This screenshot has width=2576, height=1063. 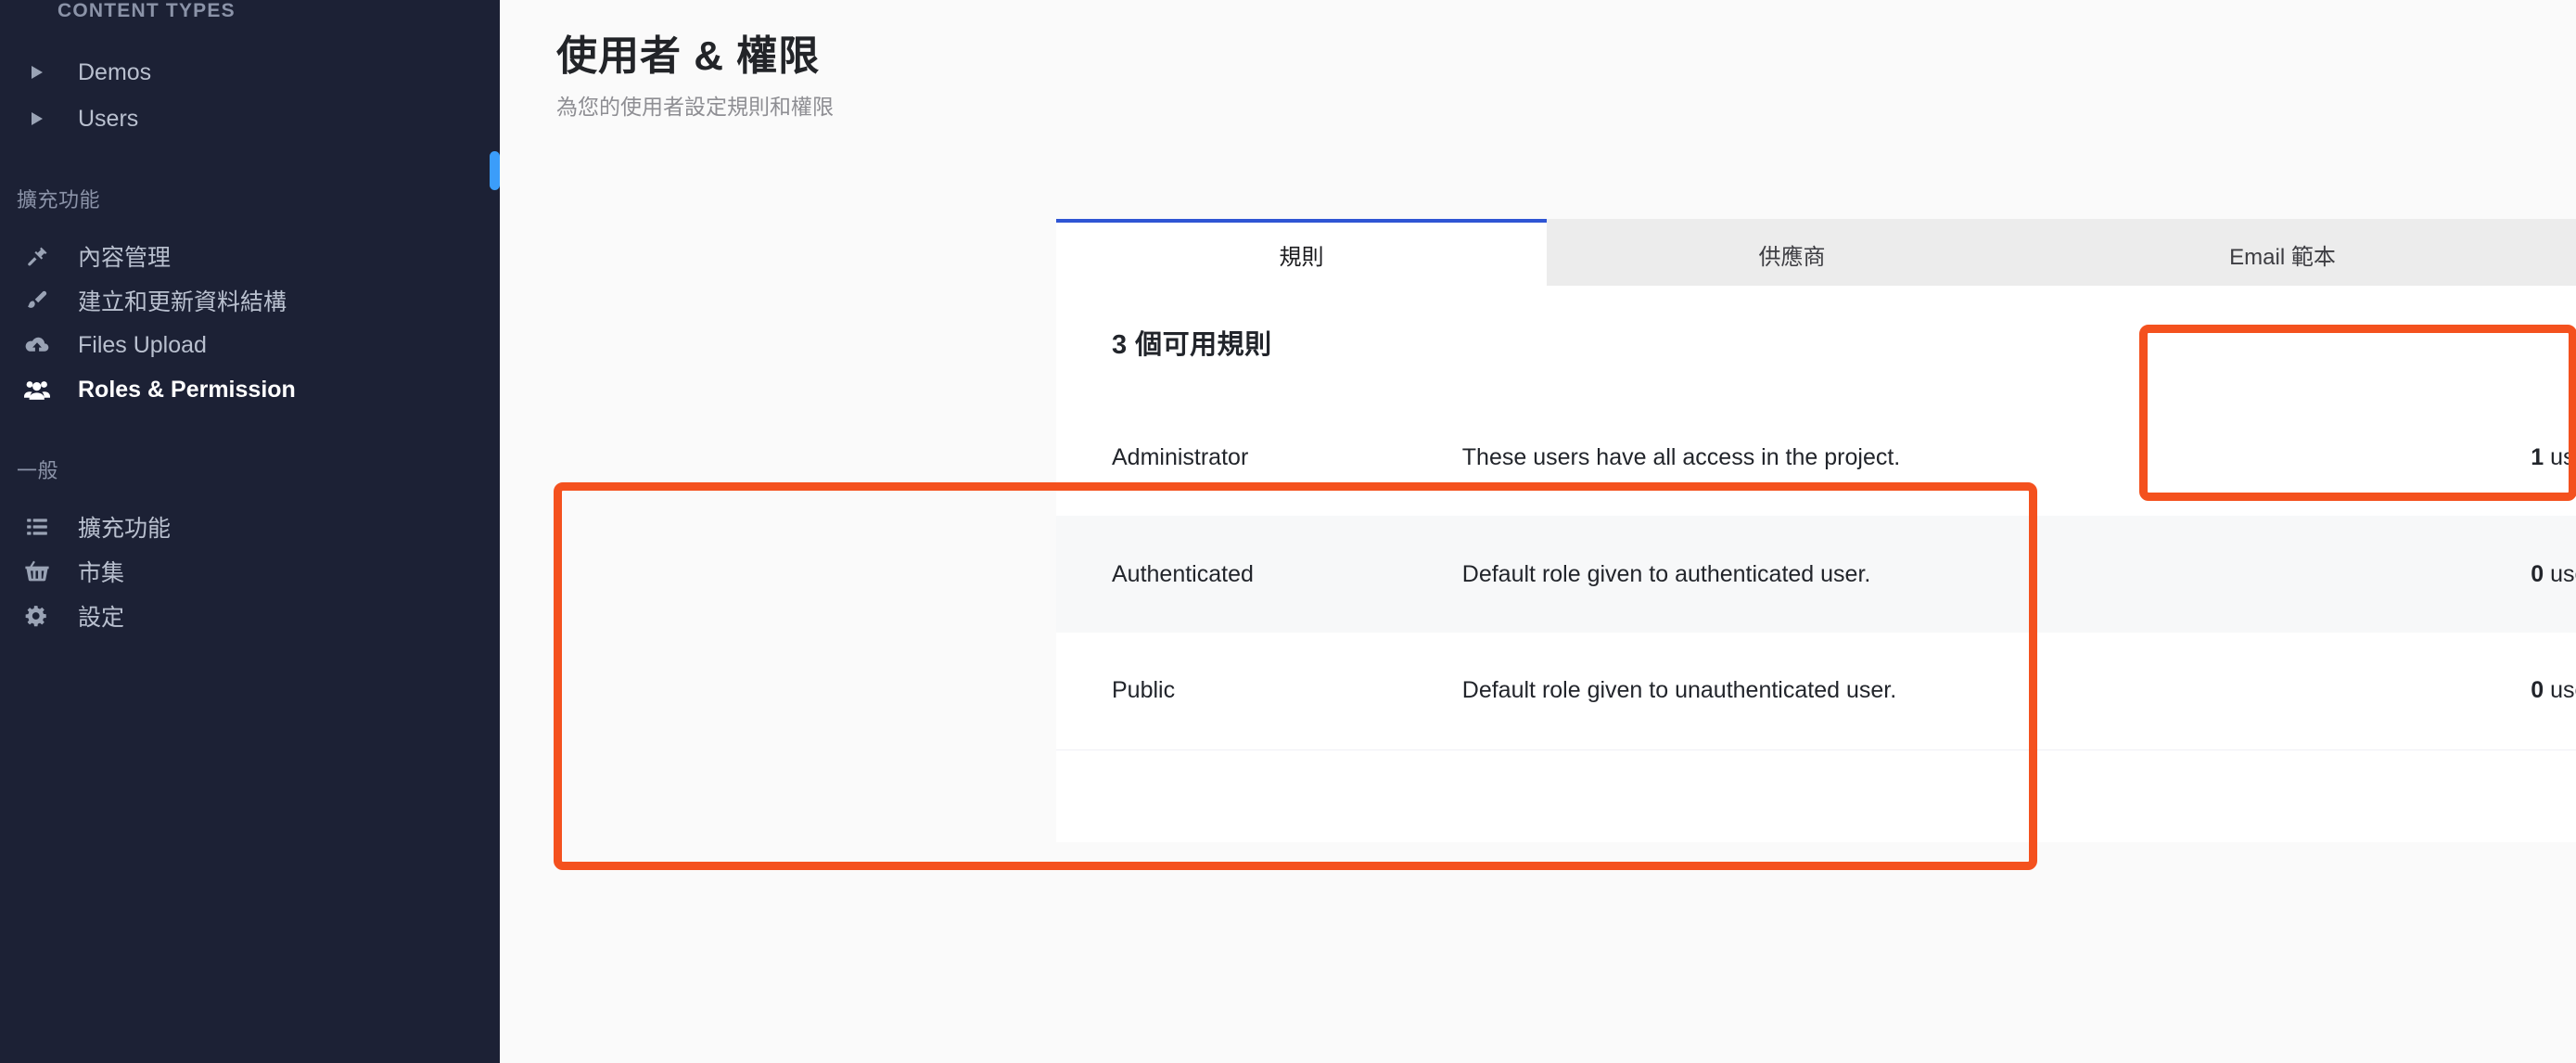 What do you see at coordinates (250, 118) in the screenshot?
I see `sidebar-item-users: Users` at bounding box center [250, 118].